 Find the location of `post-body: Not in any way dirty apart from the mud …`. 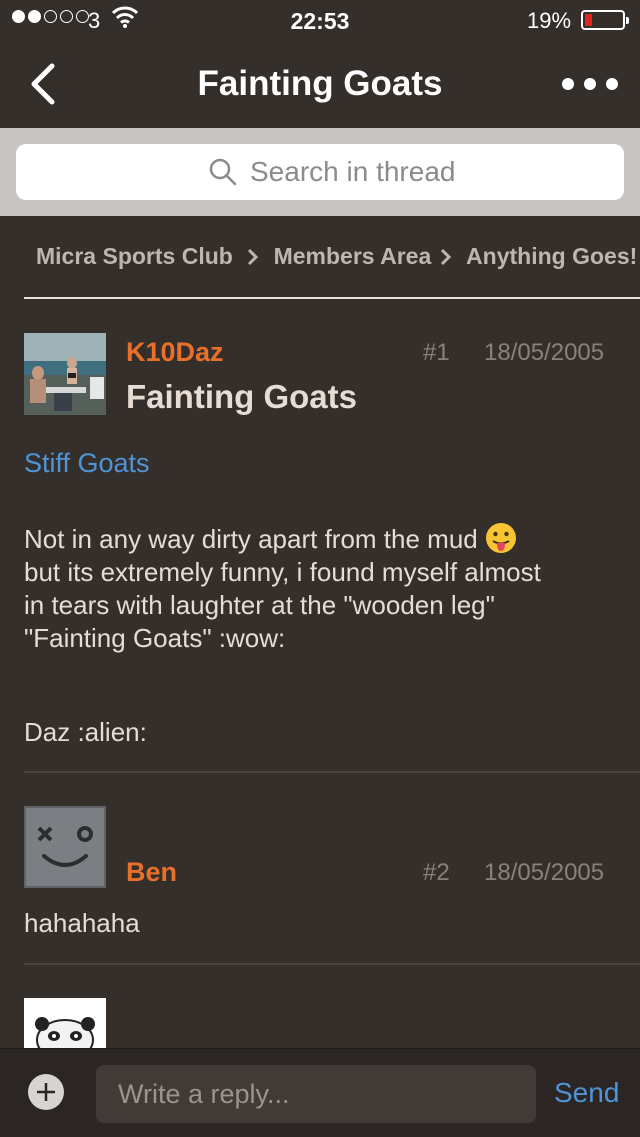

post-body: Not in any way dirty apart from the mud … is located at coordinates (324, 588).